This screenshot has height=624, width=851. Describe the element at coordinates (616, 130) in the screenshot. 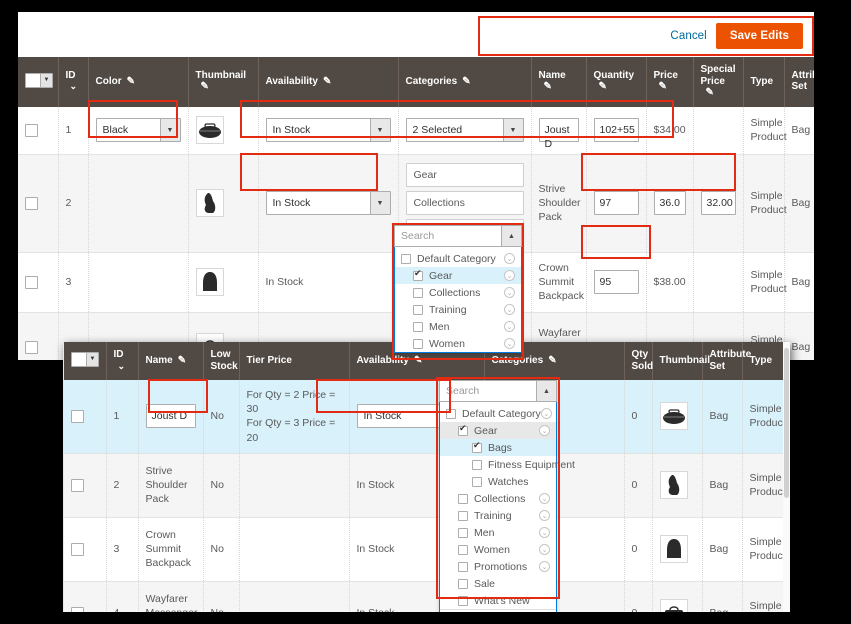

I see `quantity-input: 102+55` at that location.